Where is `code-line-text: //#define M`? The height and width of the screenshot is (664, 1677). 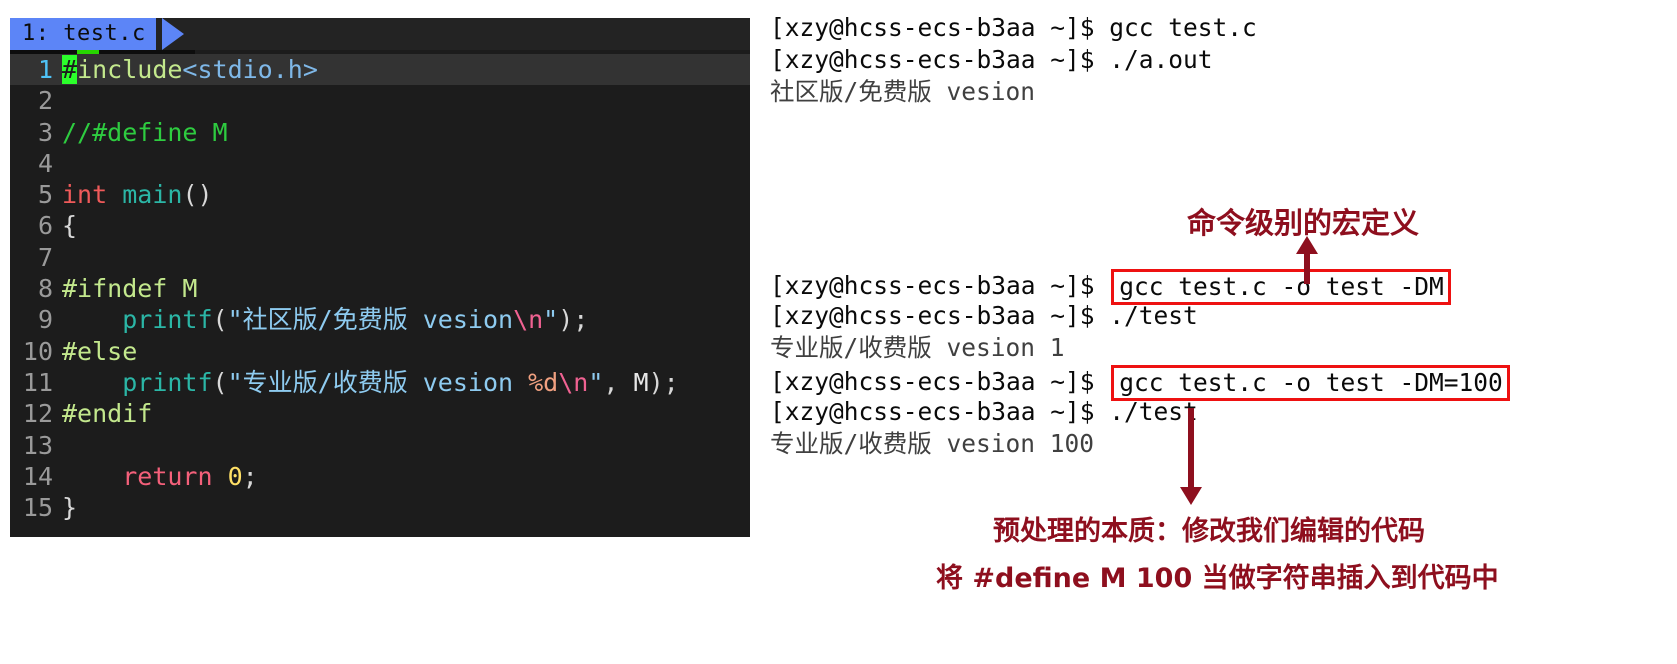 code-line-text: //#define M is located at coordinates (406, 132).